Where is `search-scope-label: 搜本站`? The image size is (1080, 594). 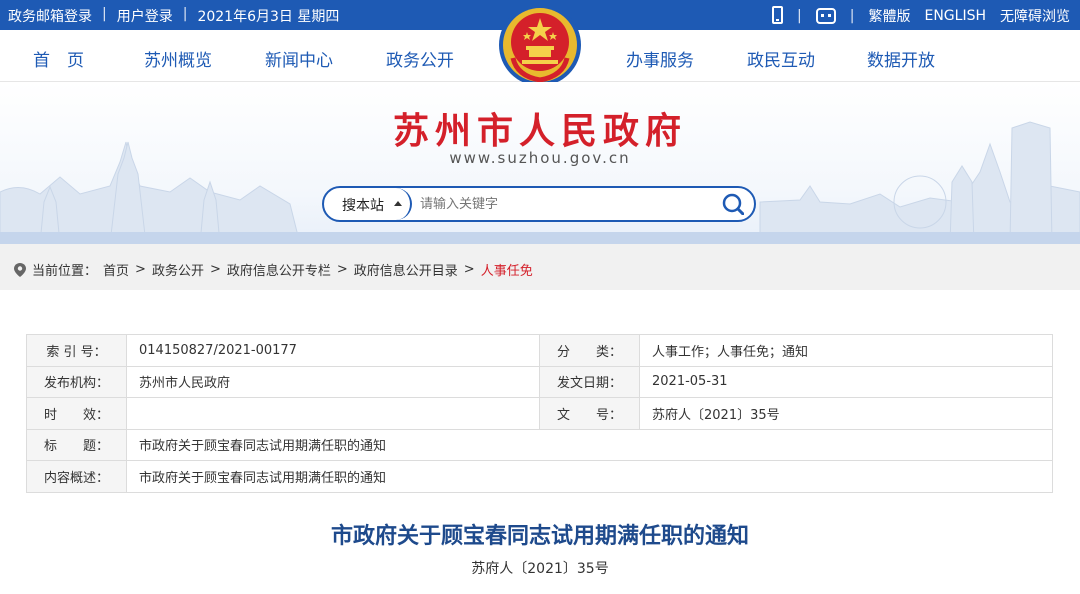
search-scope-label: 搜本站 is located at coordinates (363, 206).